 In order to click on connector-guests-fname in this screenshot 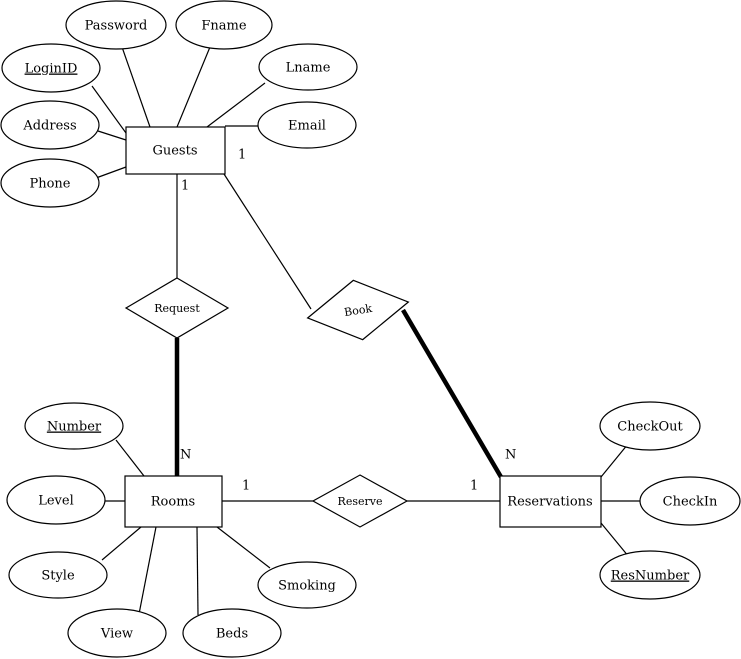, I will do `click(193, 87)`.